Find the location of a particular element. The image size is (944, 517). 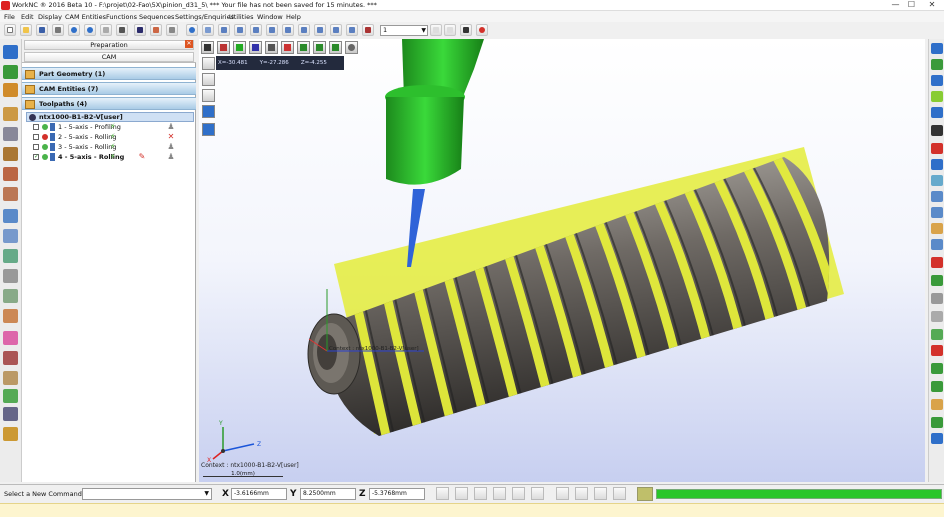

geometry-icon is located at coordinates (10, 52).